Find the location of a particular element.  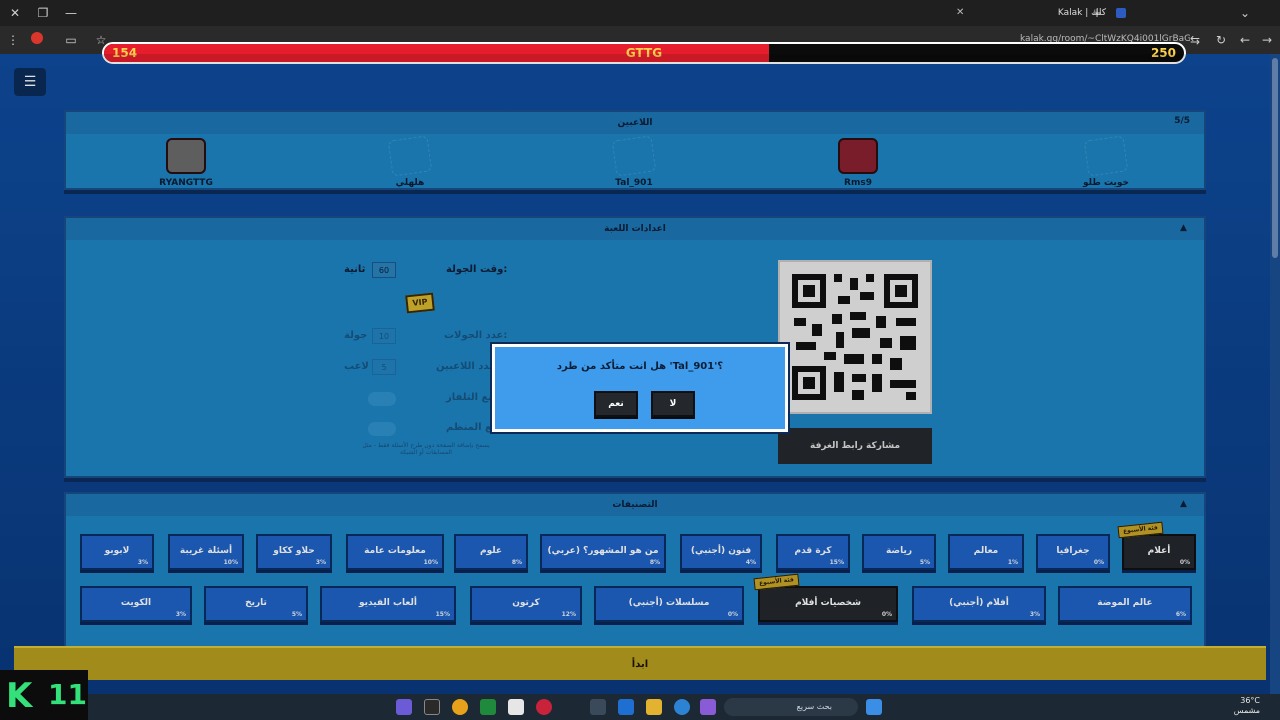

extension-icon is located at coordinates (37, 40).